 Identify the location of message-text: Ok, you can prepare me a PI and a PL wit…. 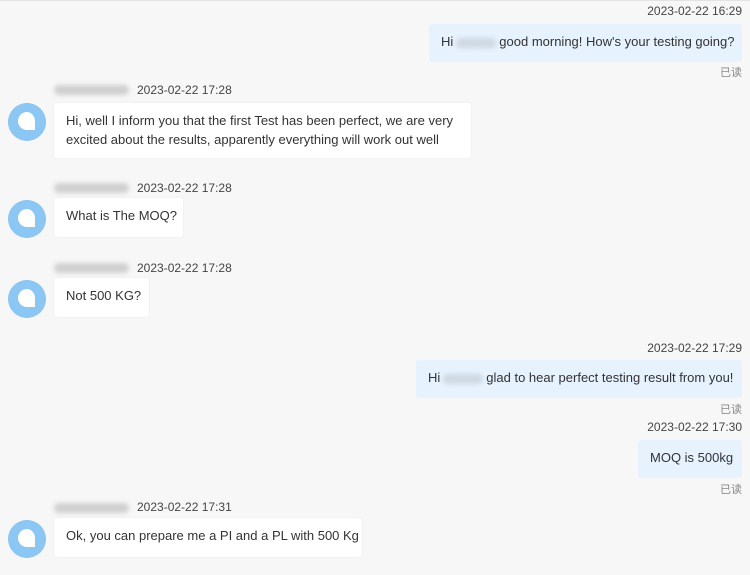
(212, 535).